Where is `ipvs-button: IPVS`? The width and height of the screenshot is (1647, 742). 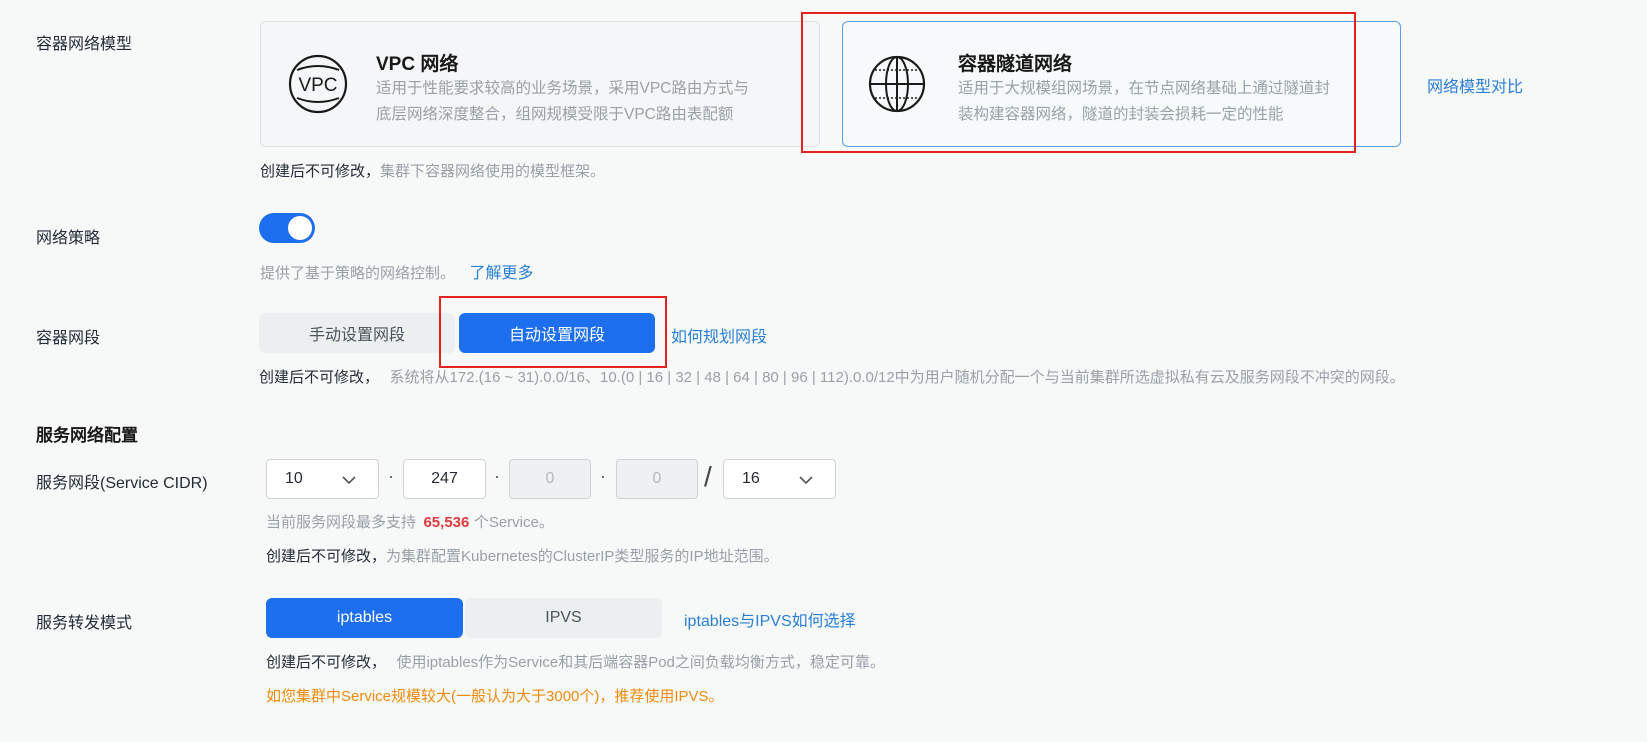 ipvs-button: IPVS is located at coordinates (563, 618).